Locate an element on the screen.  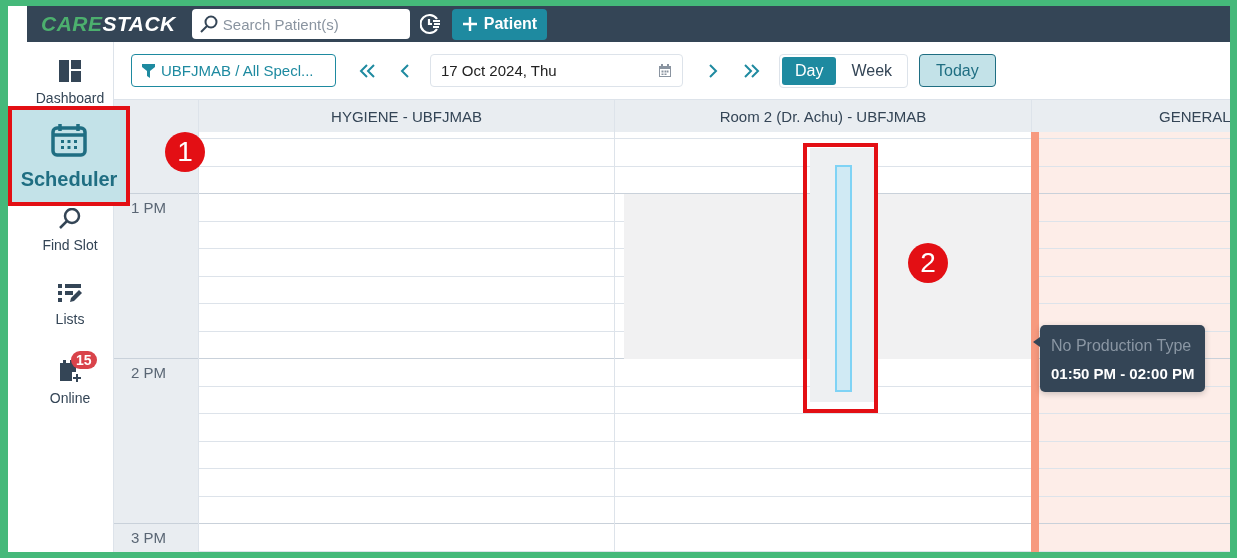
sidebar-item: 15 Online is located at coordinates (70, 378).